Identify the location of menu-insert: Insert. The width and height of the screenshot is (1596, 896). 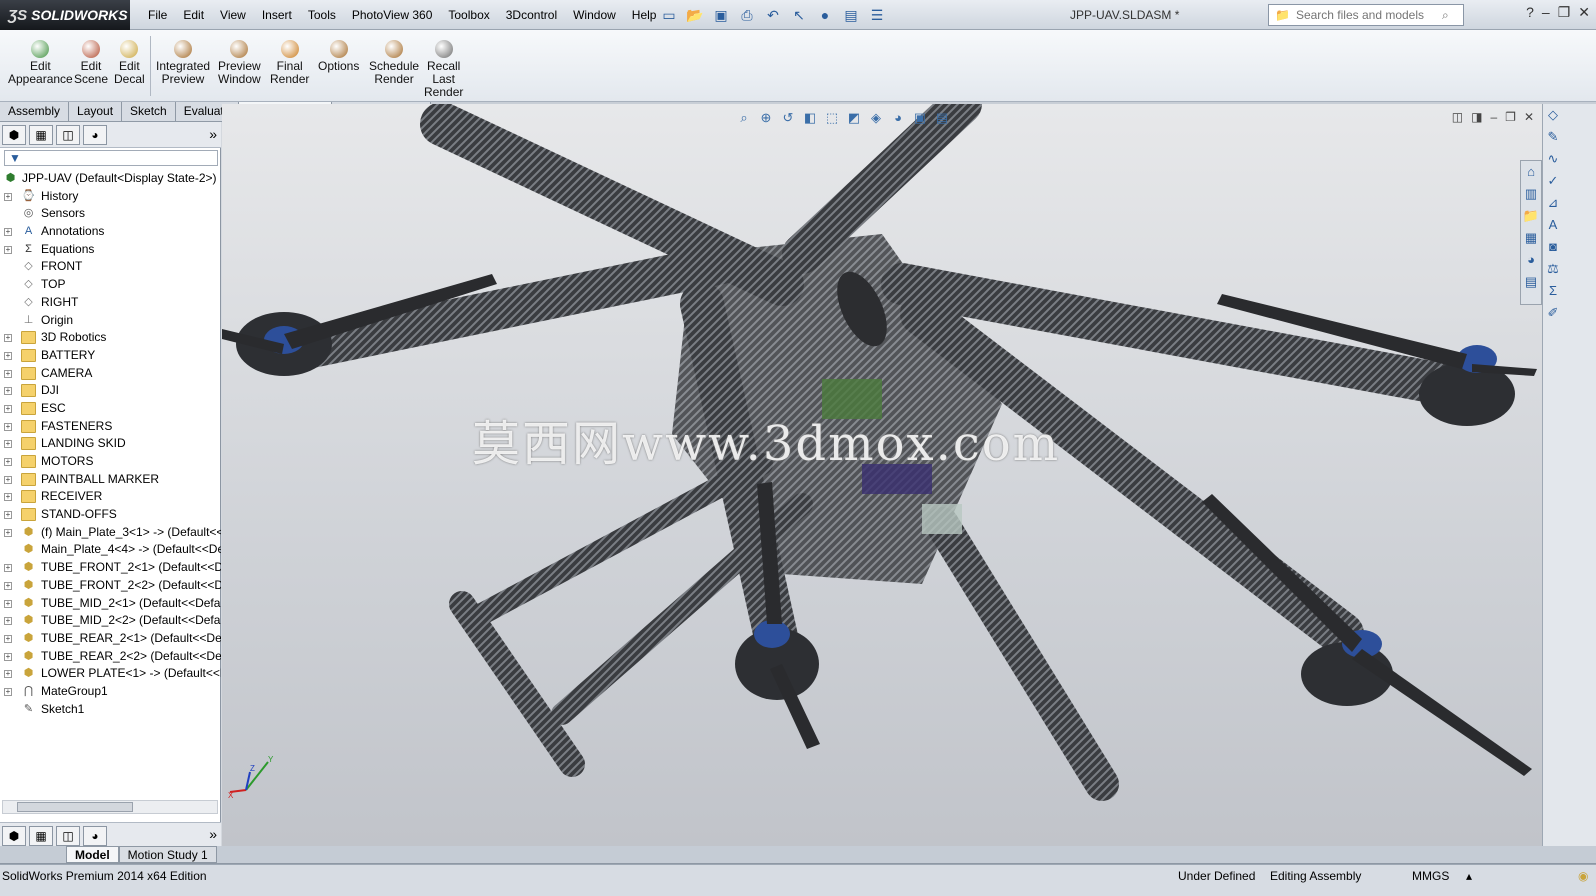
(277, 15).